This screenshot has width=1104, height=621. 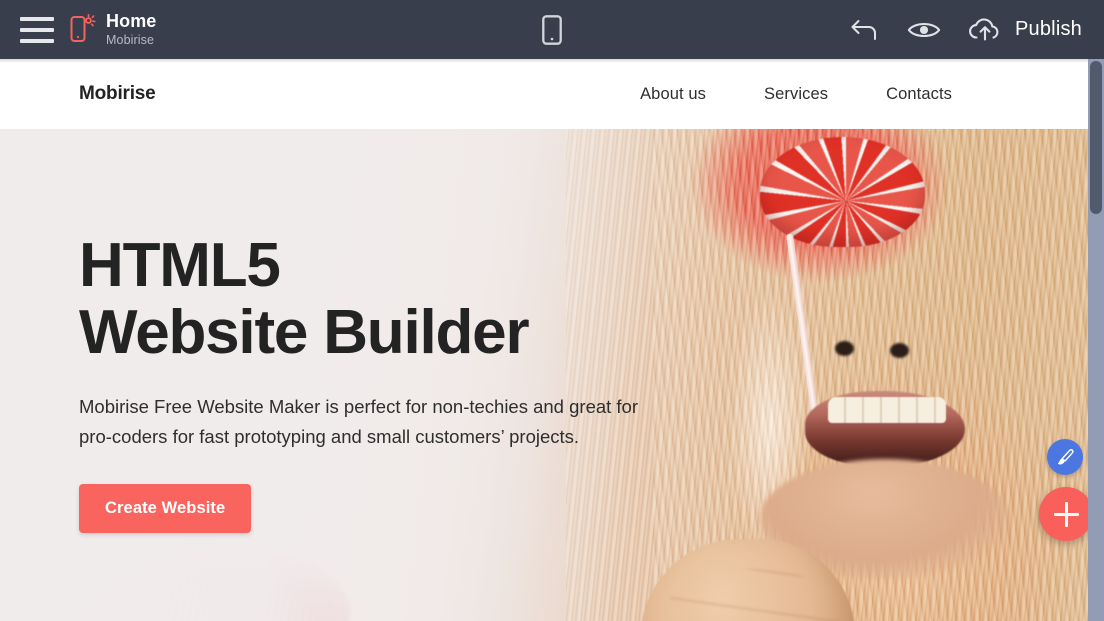 I want to click on hero-title: HTML5 Website Builder, so click(x=379, y=299).